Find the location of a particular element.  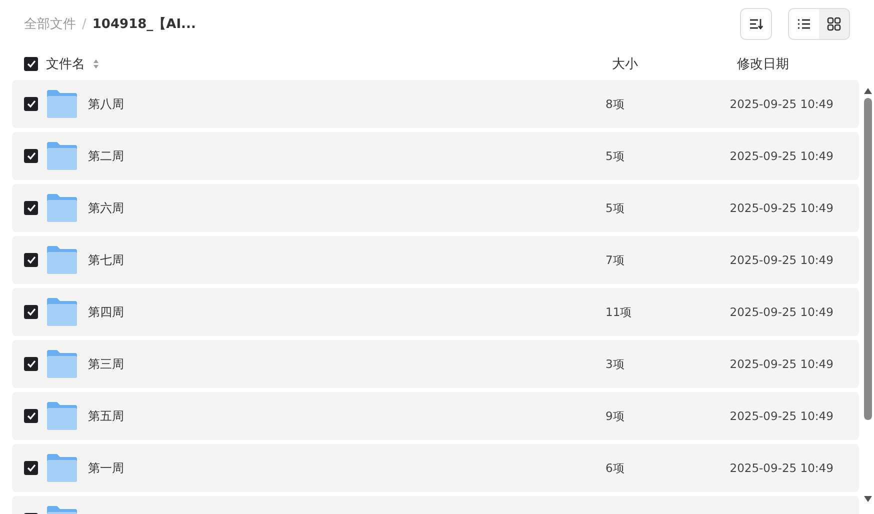

grid-icon is located at coordinates (834, 24).